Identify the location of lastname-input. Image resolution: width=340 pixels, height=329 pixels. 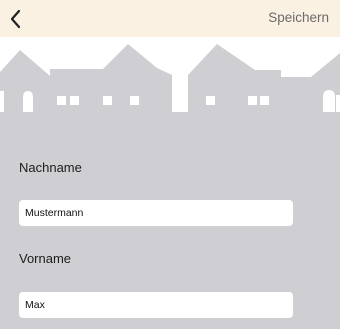
(156, 213).